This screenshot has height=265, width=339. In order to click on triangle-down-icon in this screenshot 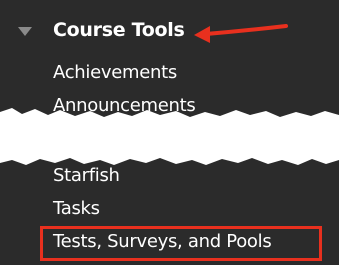, I will do `click(25, 32)`.